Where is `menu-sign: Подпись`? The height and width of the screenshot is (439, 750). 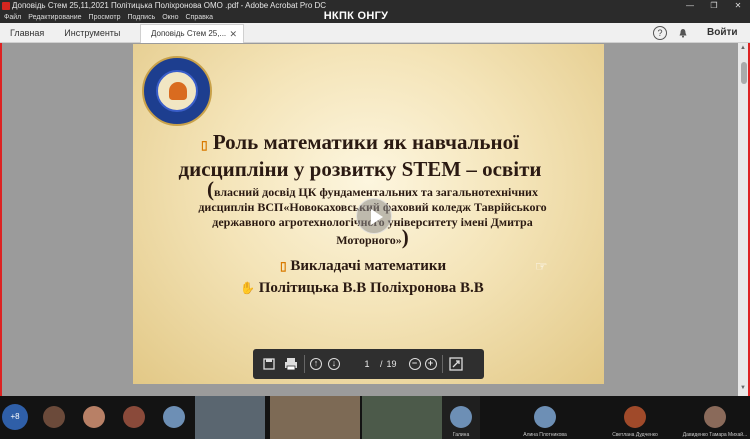 menu-sign: Подпись is located at coordinates (142, 17).